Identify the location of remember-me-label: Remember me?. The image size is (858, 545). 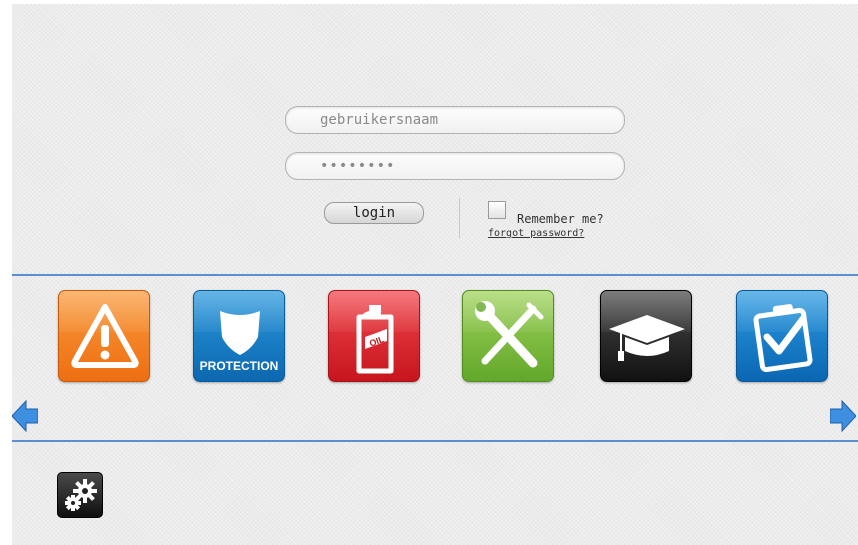
(560, 219).